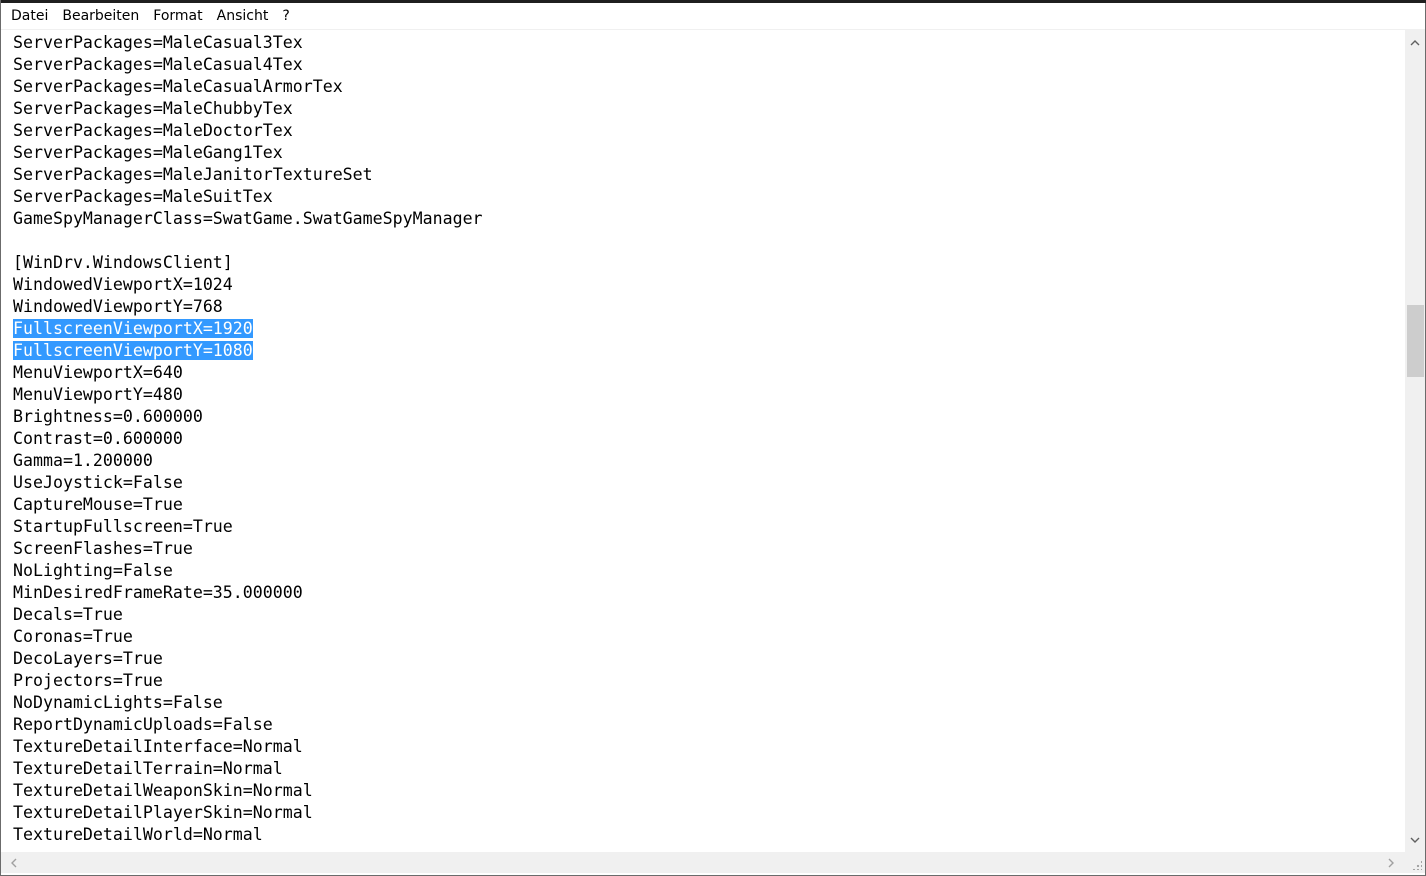 The width and height of the screenshot is (1426, 876). Describe the element at coordinates (98, 504) in the screenshot. I see `line-text: CaptureMouse=True` at that location.